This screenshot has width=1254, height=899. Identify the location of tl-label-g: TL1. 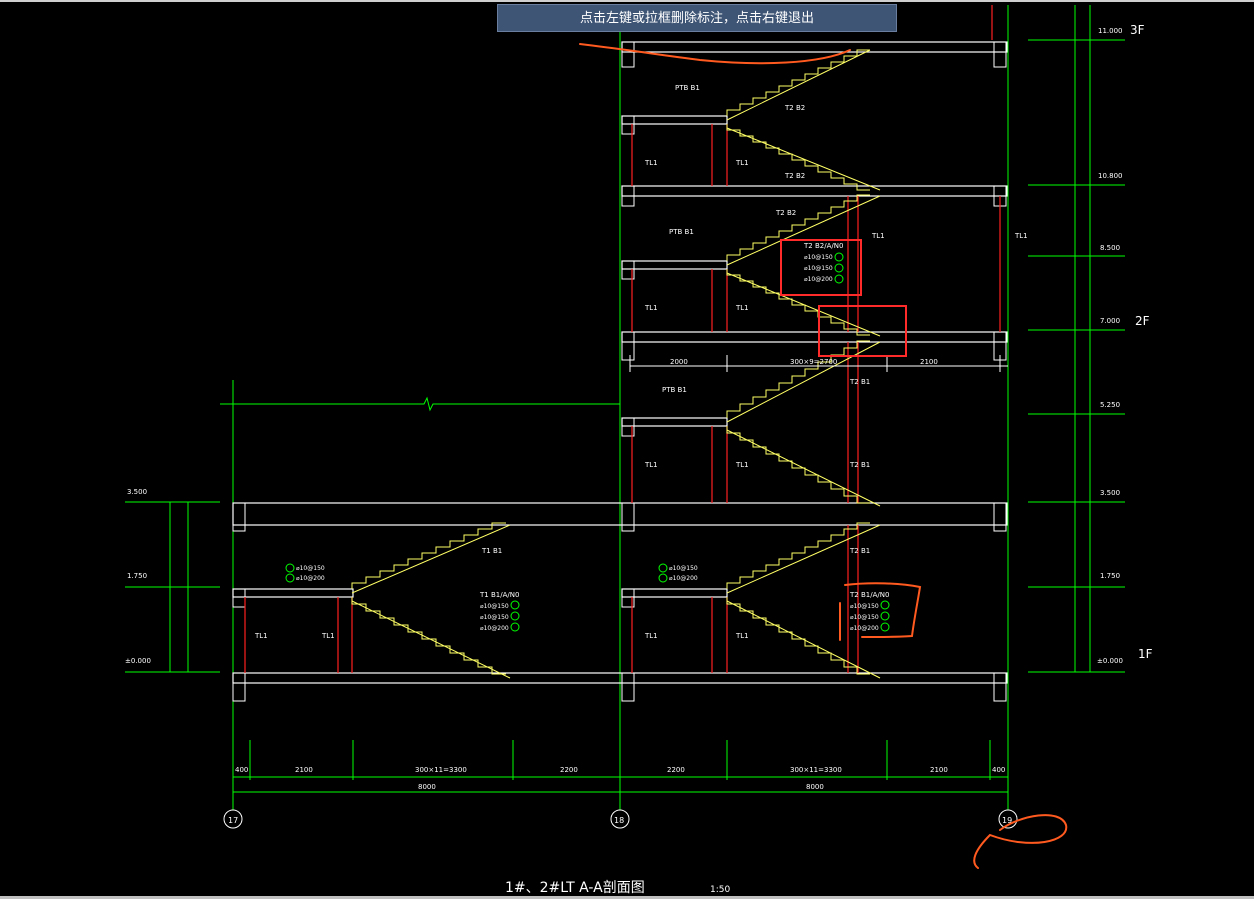
(651, 636).